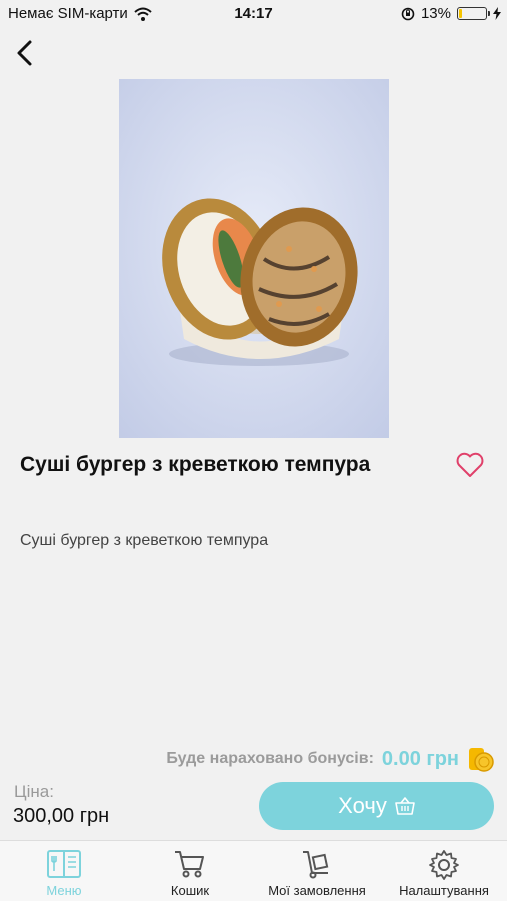 Image resolution: width=507 pixels, height=901 pixels. I want to click on product-description: Суші бургер з креветкою темпура, so click(144, 540).